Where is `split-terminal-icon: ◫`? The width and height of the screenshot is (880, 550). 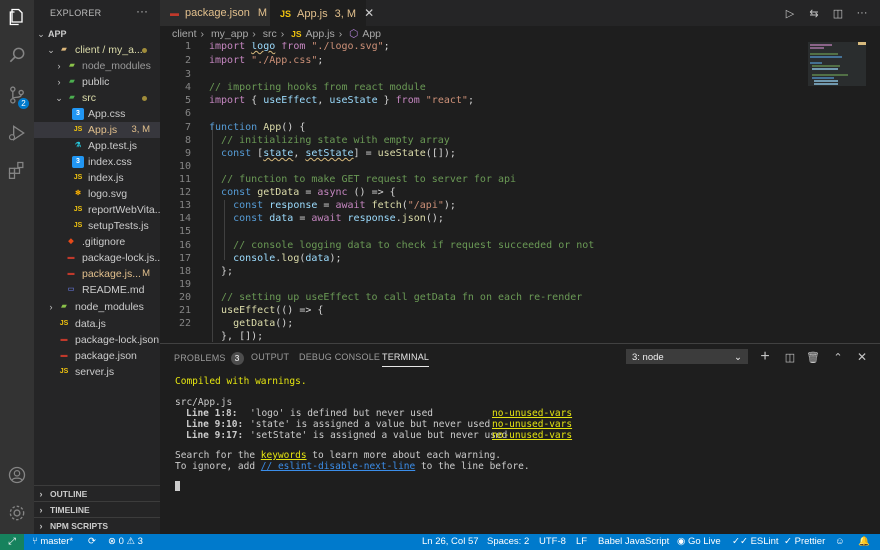
split-terminal-icon: ◫ is located at coordinates (790, 357).